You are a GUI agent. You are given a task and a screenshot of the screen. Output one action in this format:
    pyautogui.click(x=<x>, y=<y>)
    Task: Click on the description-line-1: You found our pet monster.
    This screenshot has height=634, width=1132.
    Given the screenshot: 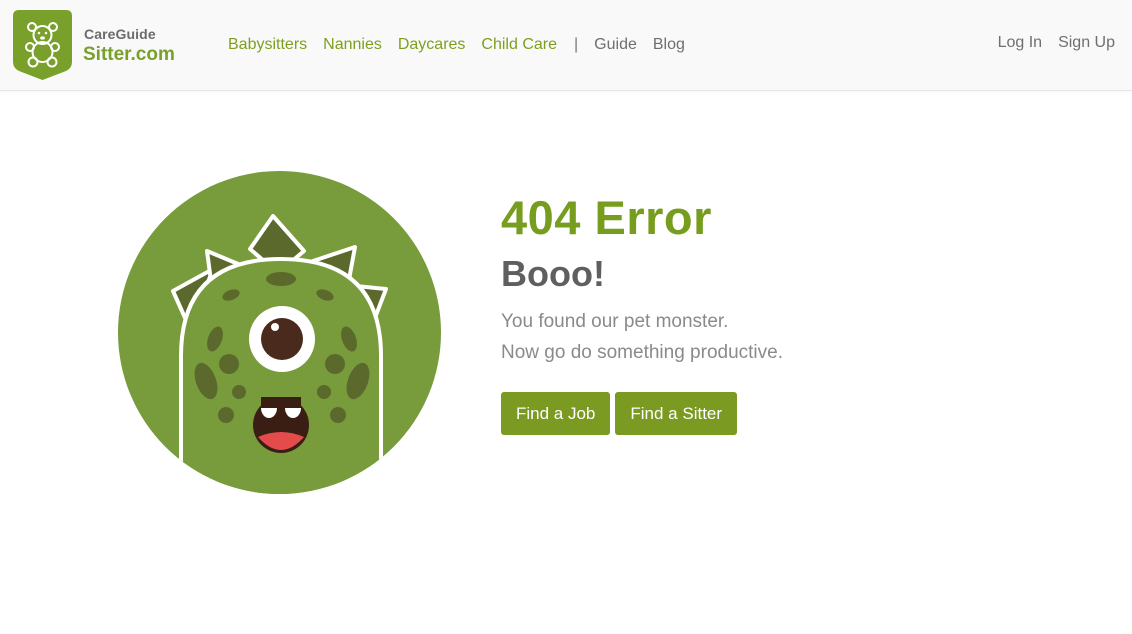 What is the action you would take?
    pyautogui.click(x=615, y=321)
    